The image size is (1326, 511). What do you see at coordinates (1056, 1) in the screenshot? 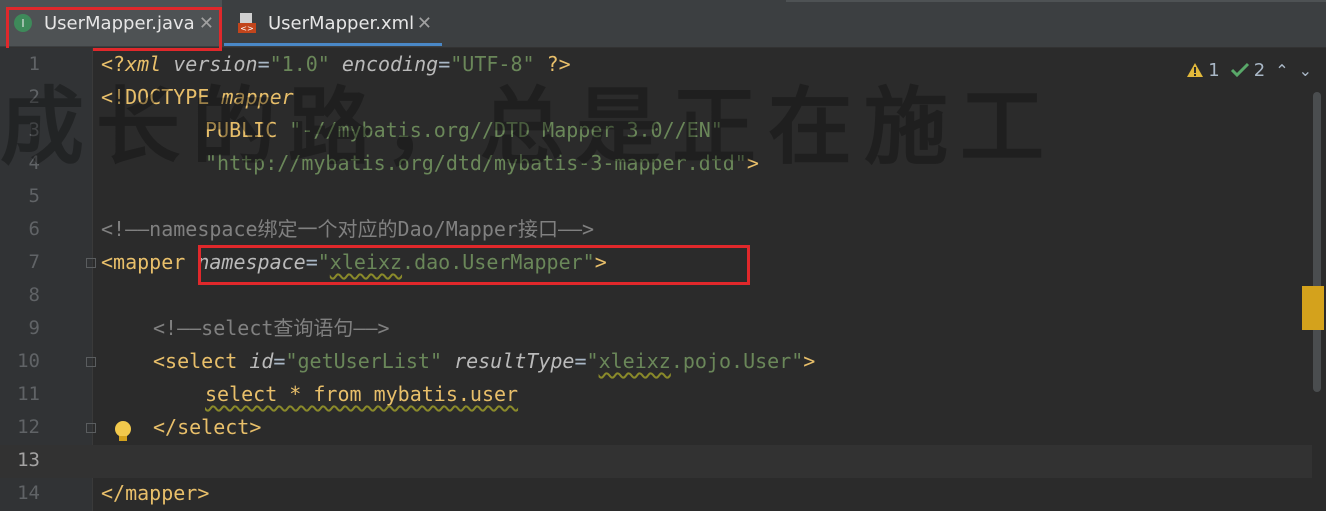
I see `tab-bar-strip` at bounding box center [1056, 1].